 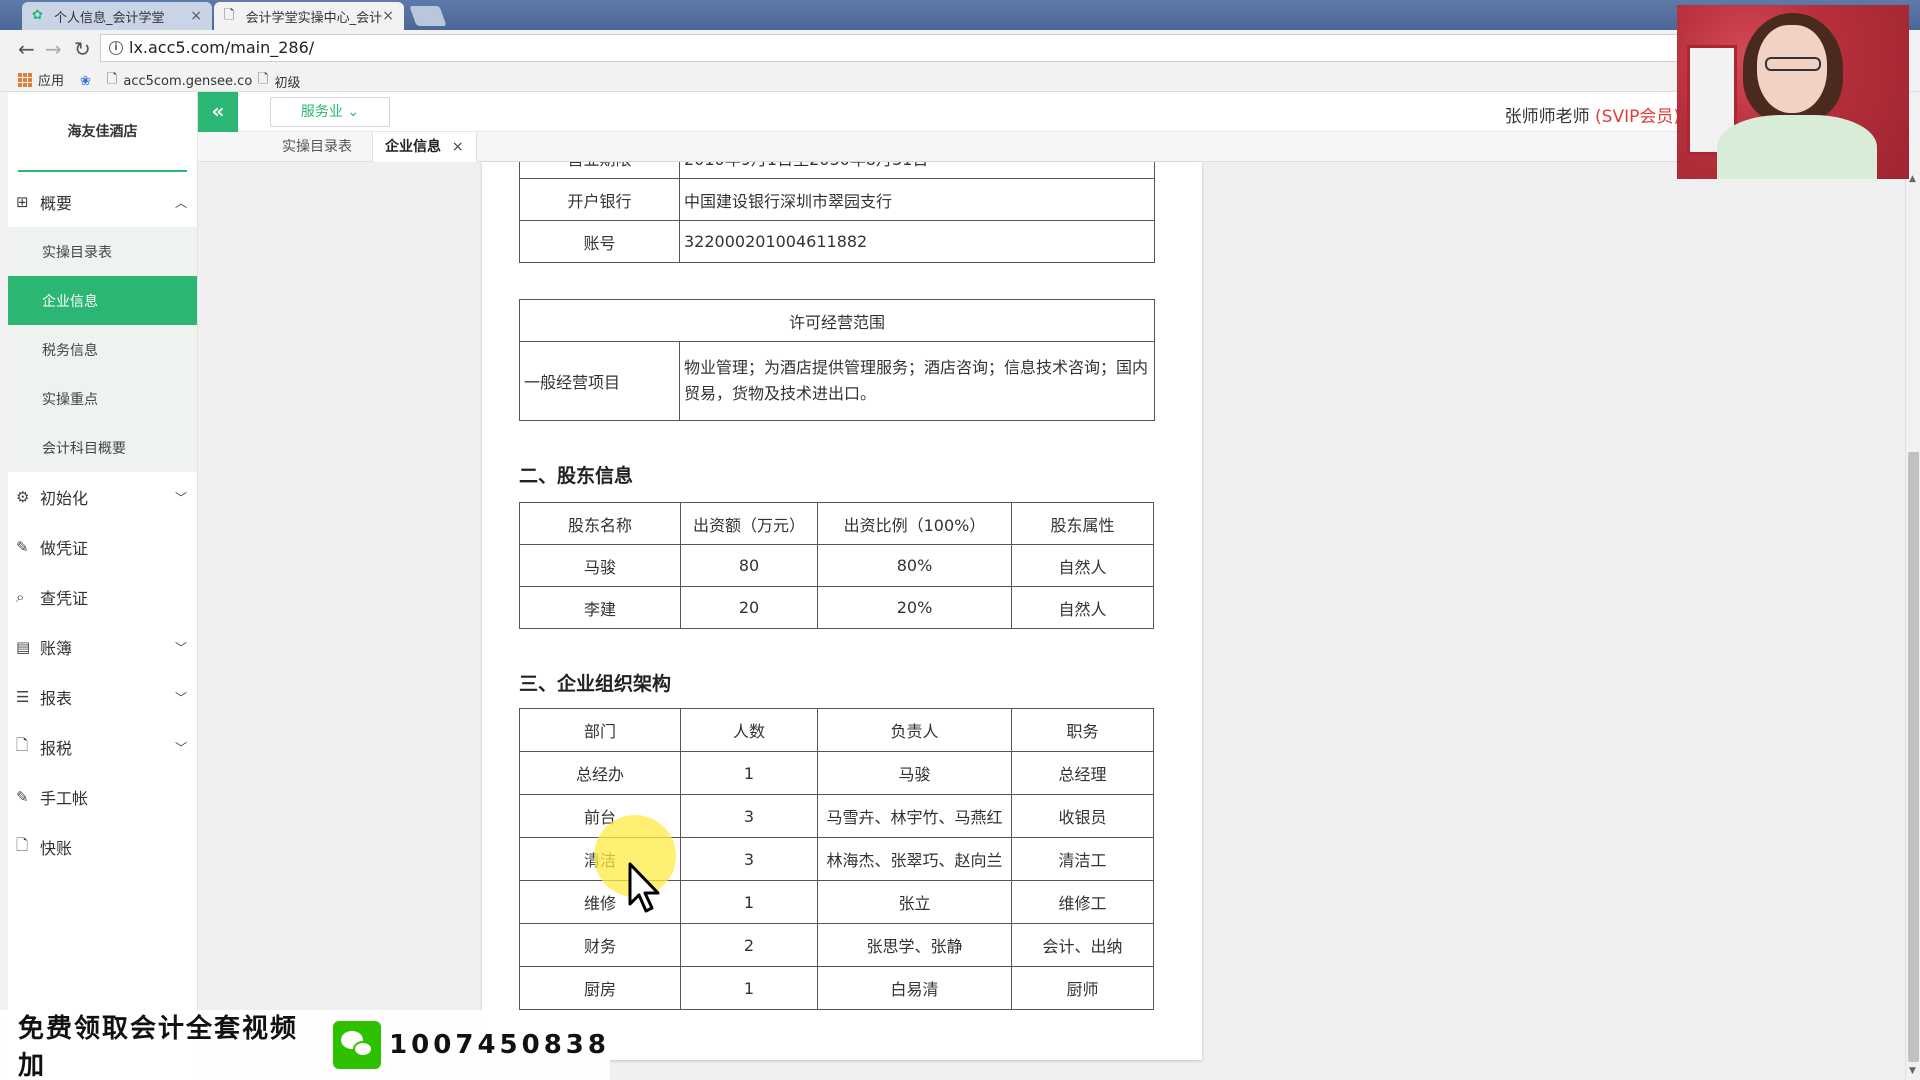 I want to click on sidebar-submenu-overview: 实操目录表 企业信息 税务信息 实操重点 会计科目概要, so click(x=102, y=349).